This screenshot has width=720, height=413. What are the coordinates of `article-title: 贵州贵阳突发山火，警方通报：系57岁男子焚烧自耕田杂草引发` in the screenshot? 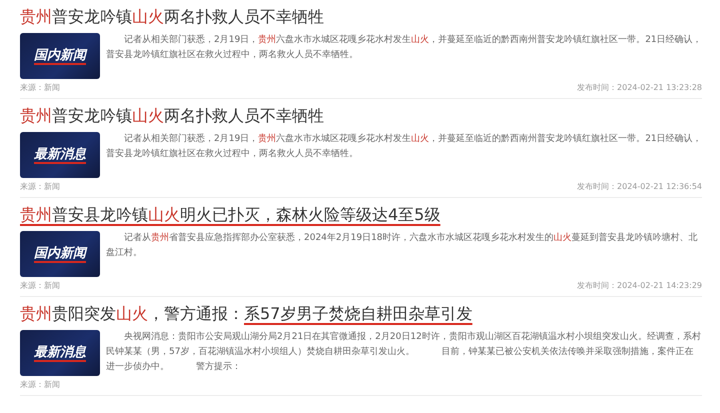 It's located at (246, 314).